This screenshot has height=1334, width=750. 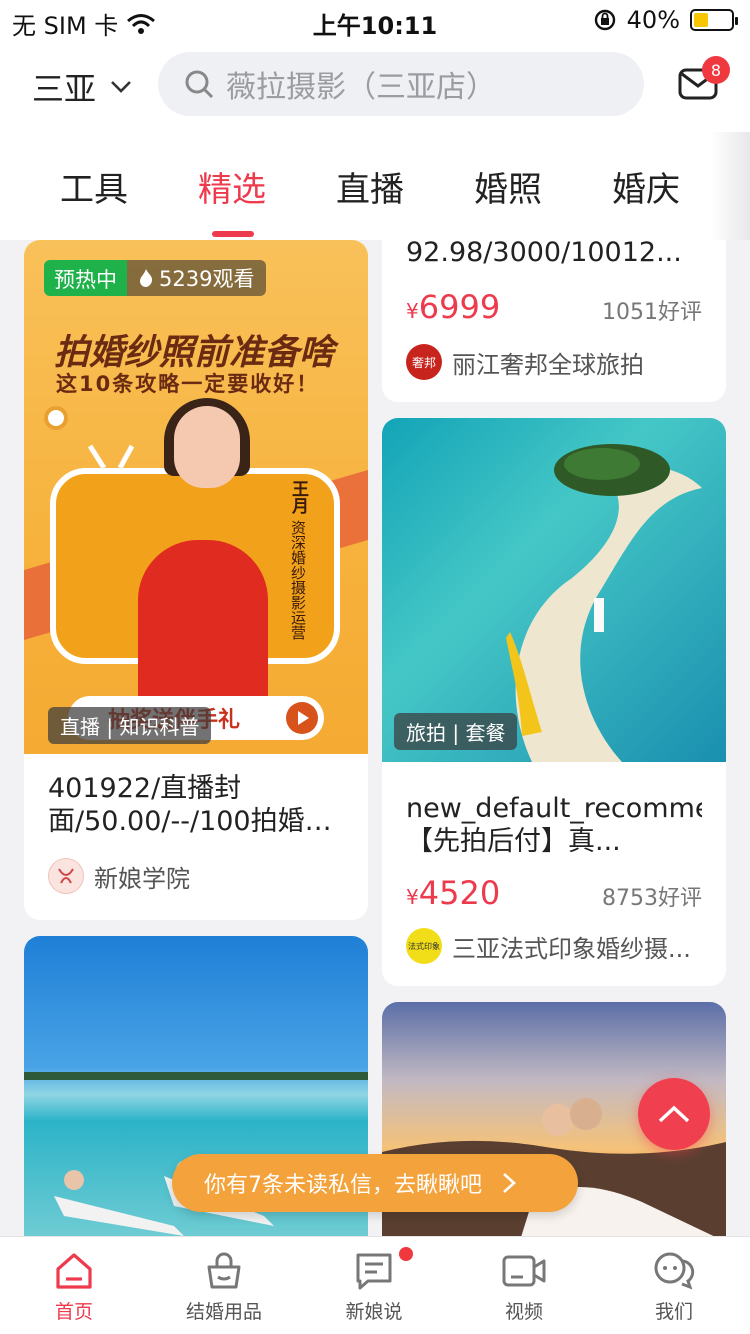 I want to click on back-to-top-button, so click(x=674, y=1114).